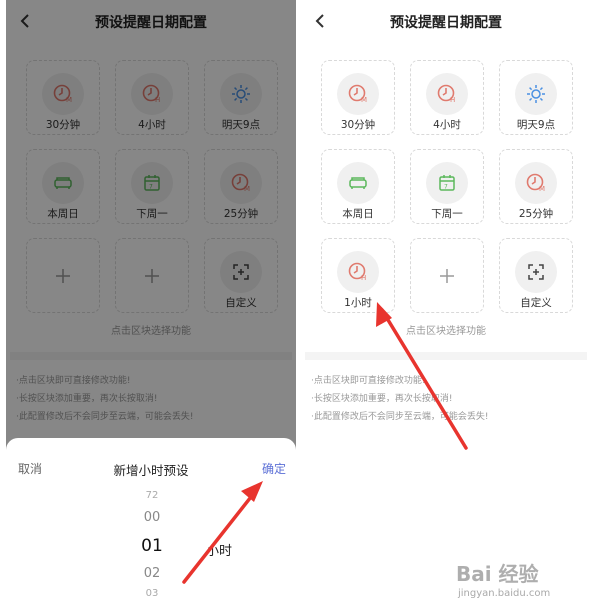 The image size is (600, 616). I want to click on picker-unit: 小时, so click(219, 551).